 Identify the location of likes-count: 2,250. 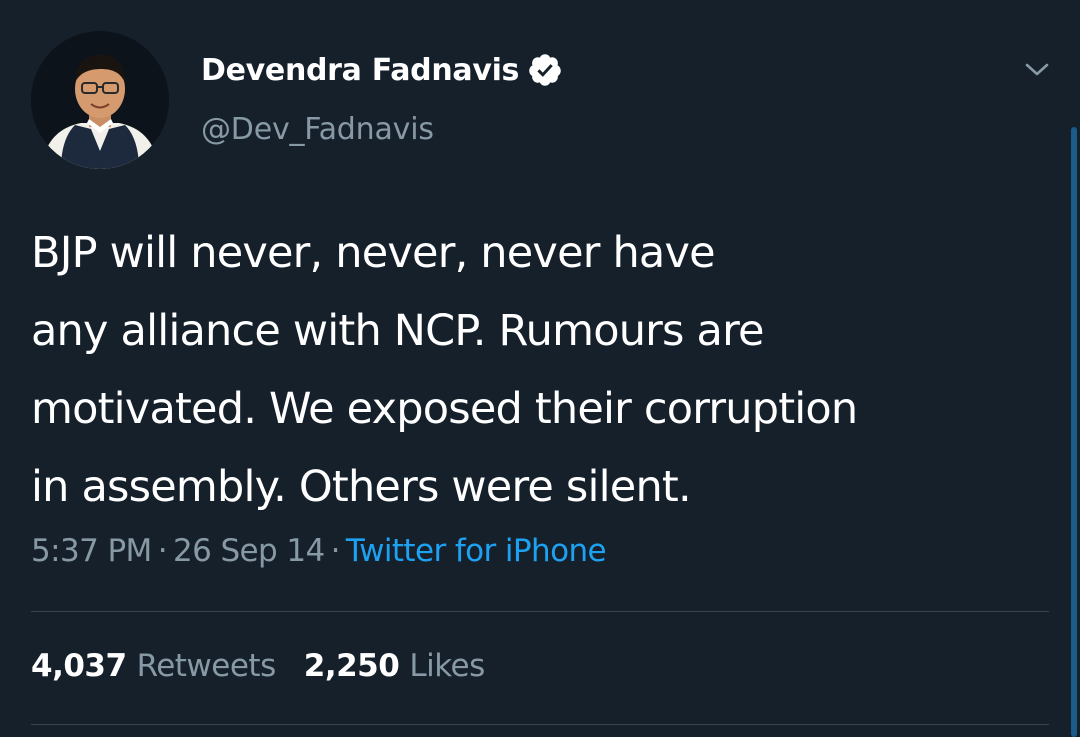
(351, 666).